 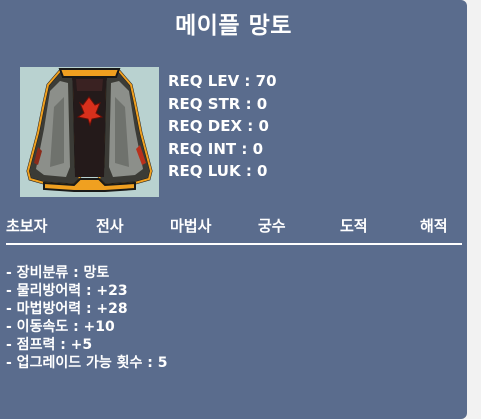 I want to click on job-thief: 도적, so click(x=354, y=226).